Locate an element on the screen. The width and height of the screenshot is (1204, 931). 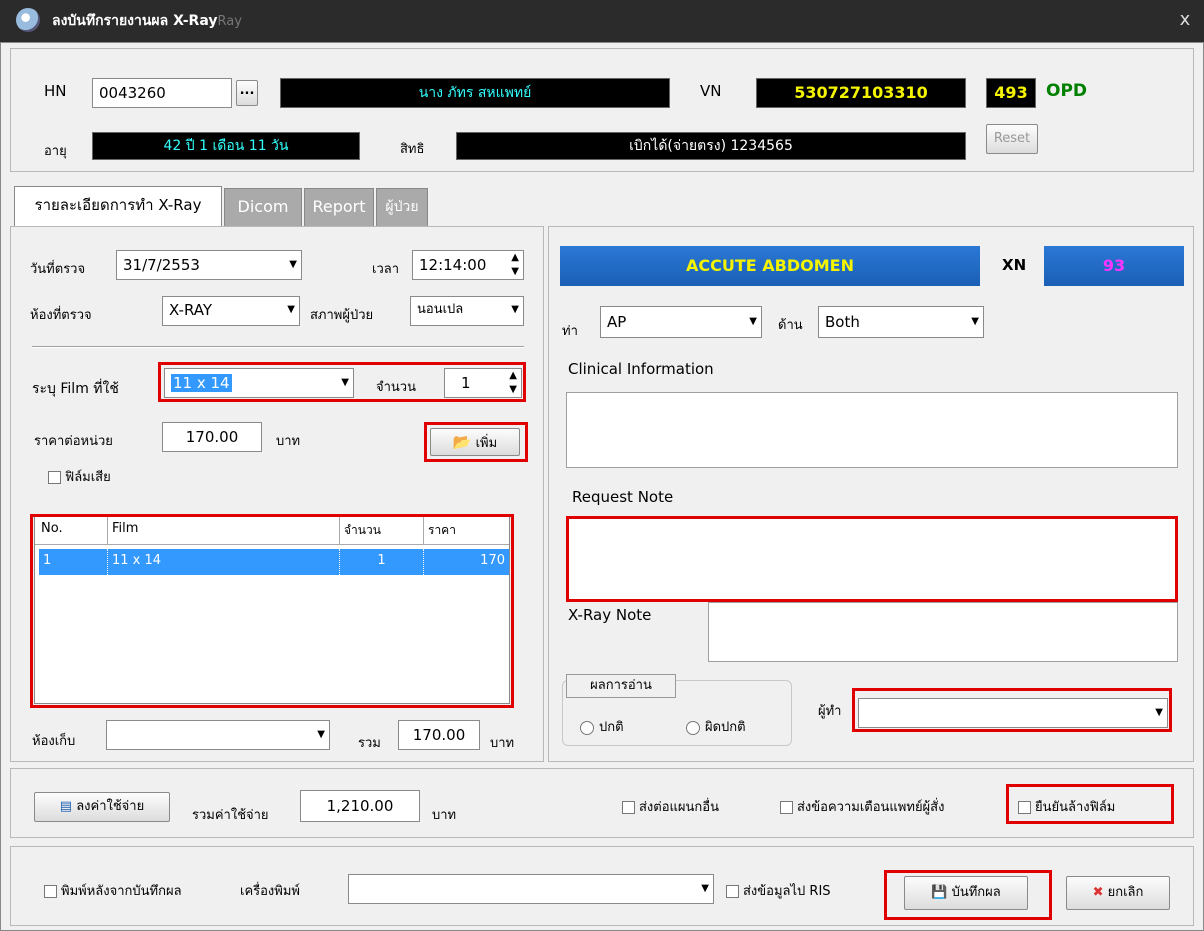
list-icon: ▤ is located at coordinates (66, 806).